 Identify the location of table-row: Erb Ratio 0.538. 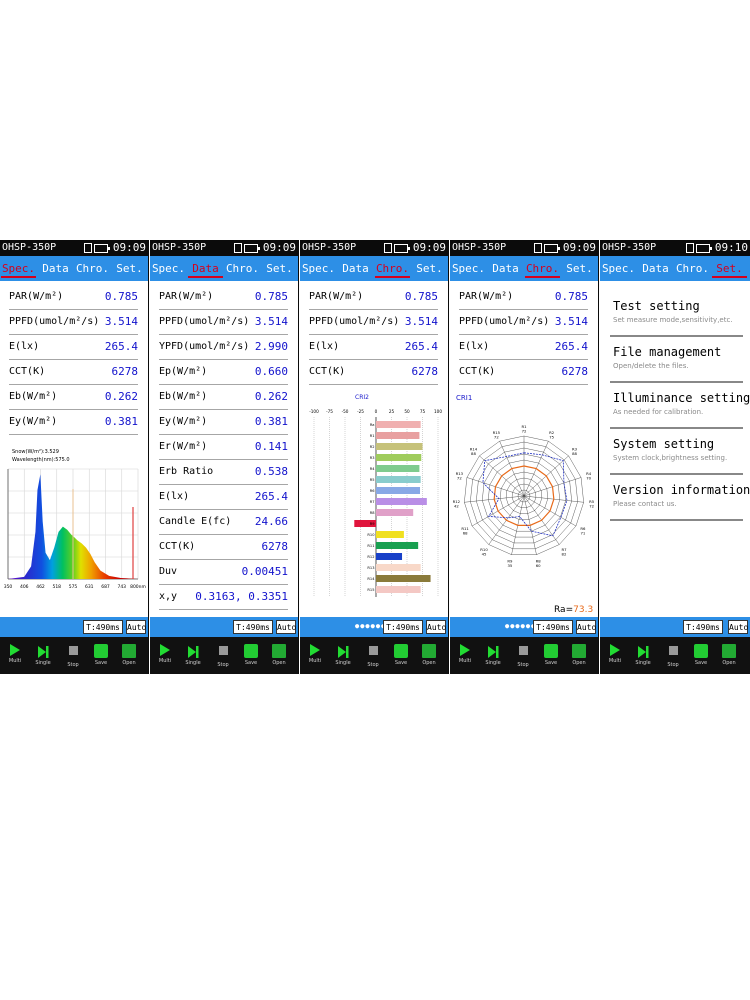
(223, 472).